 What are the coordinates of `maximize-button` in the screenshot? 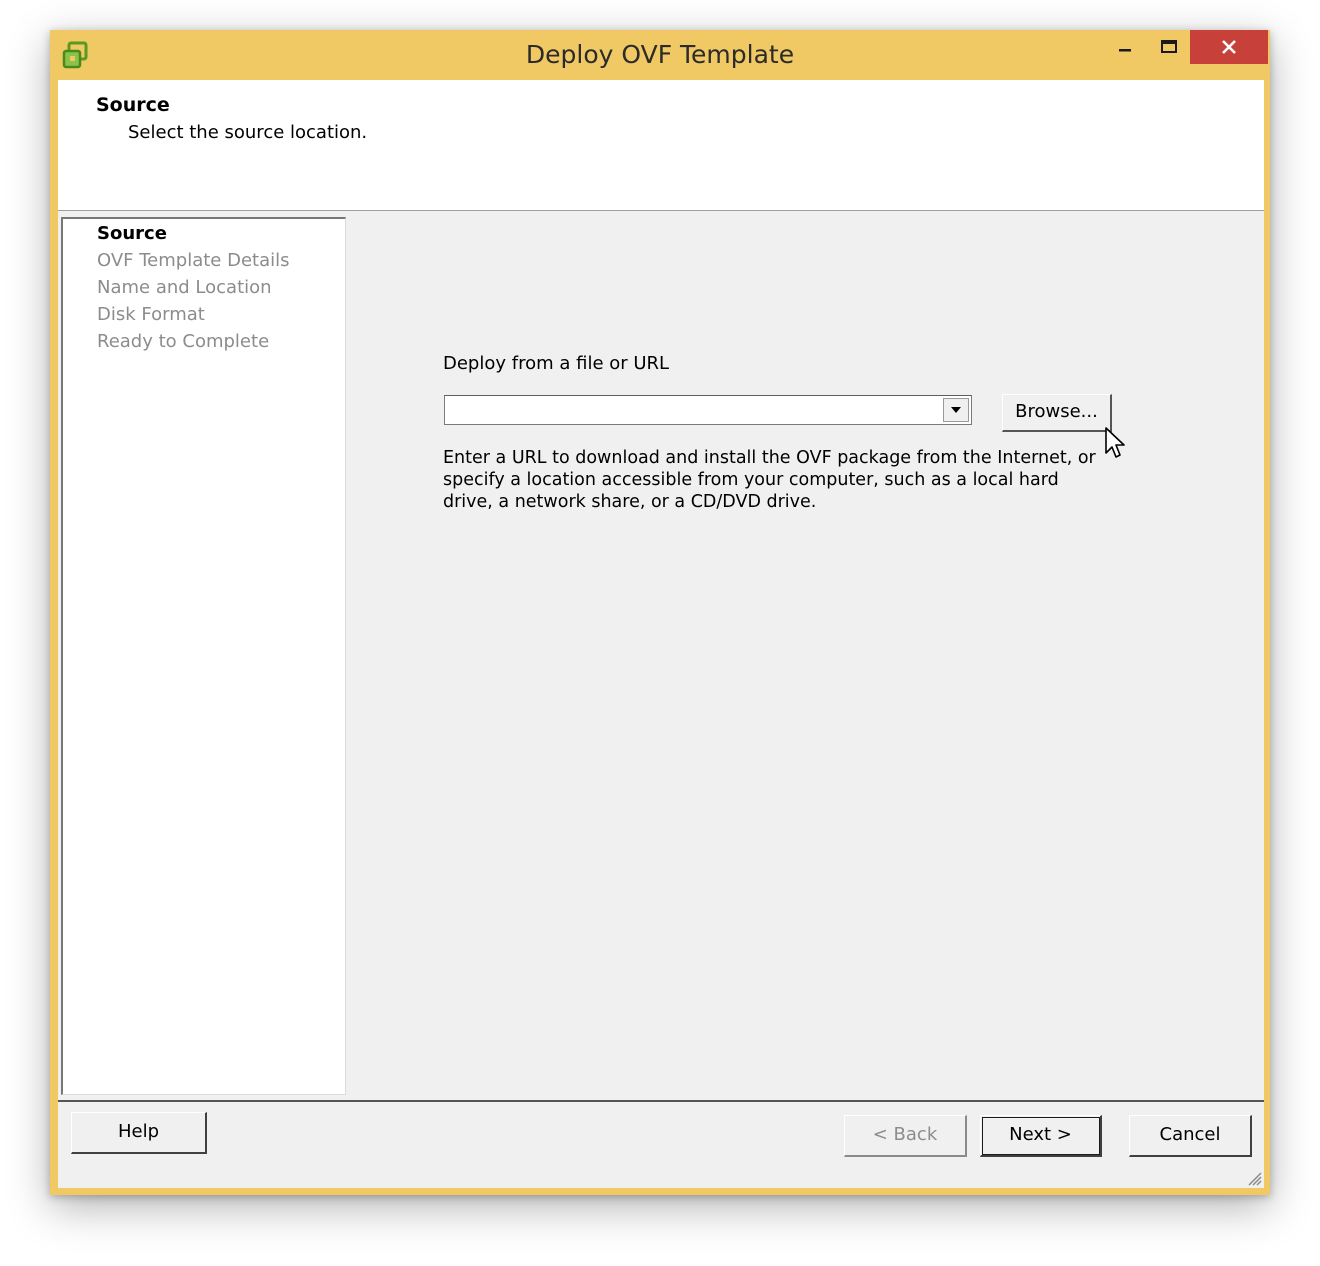 It's located at (1169, 47).